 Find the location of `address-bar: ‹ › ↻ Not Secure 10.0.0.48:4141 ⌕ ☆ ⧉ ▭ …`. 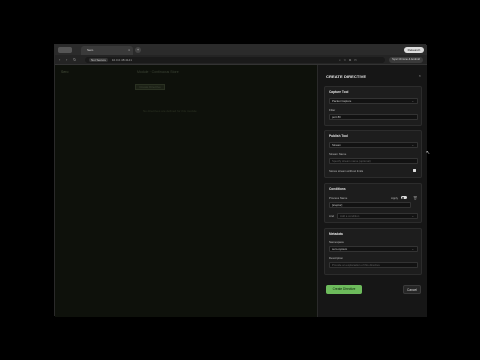

address-bar: ‹ › ↻ Not Secure 10.0.0.48:4141 ⌕ ☆ ⧉ ▭ … is located at coordinates (241, 60).